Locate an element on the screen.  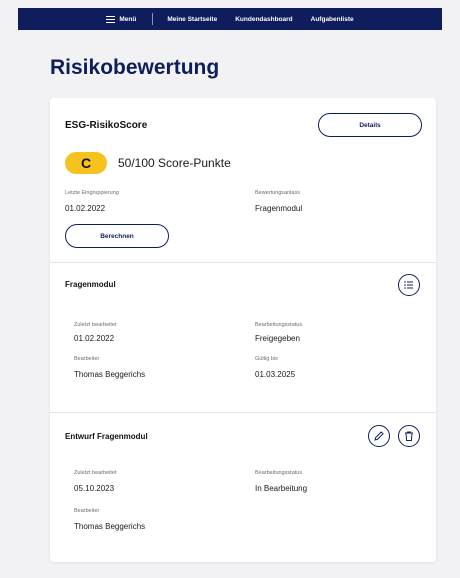
menu-button: Menü is located at coordinates (121, 19).